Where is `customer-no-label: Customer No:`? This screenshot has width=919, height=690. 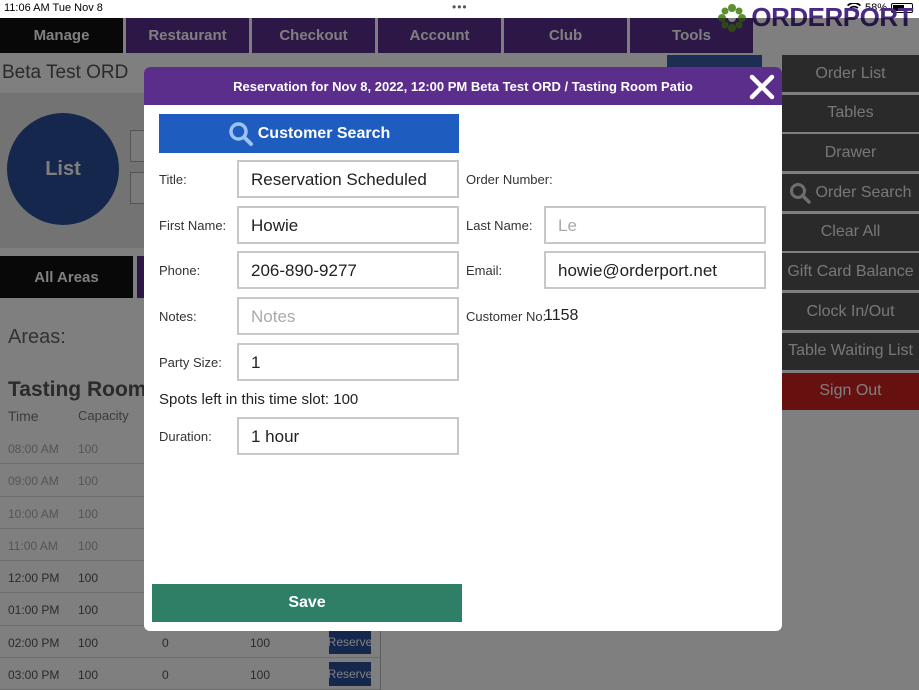
customer-no-label: Customer No: is located at coordinates (506, 316).